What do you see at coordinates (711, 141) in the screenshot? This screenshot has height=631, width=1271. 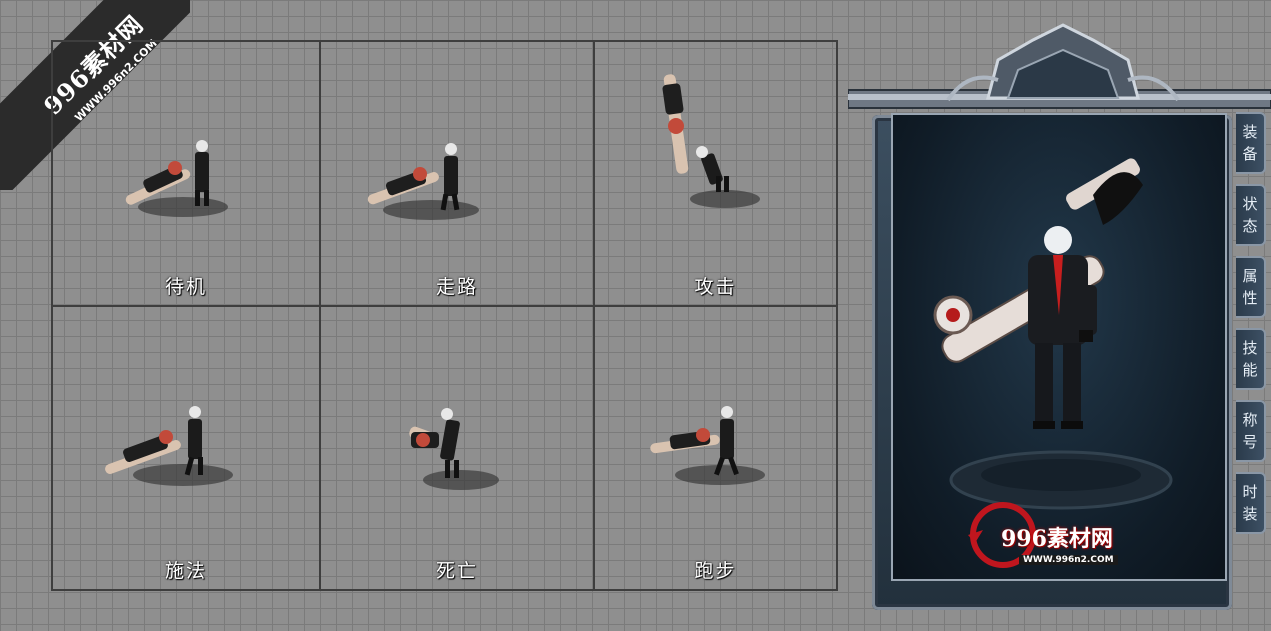 I see `attack-sprite` at bounding box center [711, 141].